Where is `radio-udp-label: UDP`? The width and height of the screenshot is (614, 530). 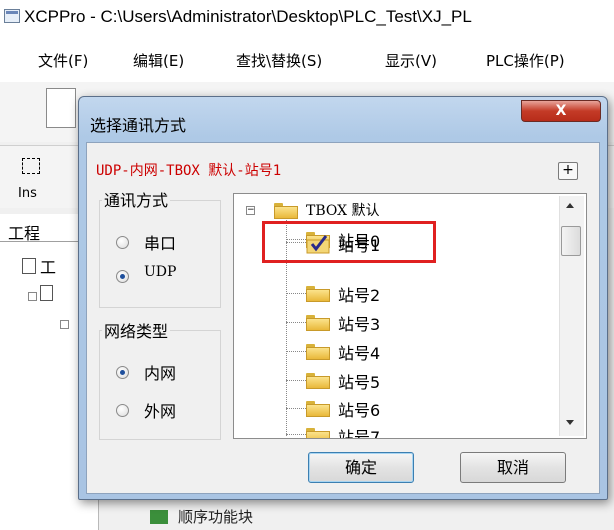 radio-udp-label: UDP is located at coordinates (160, 272).